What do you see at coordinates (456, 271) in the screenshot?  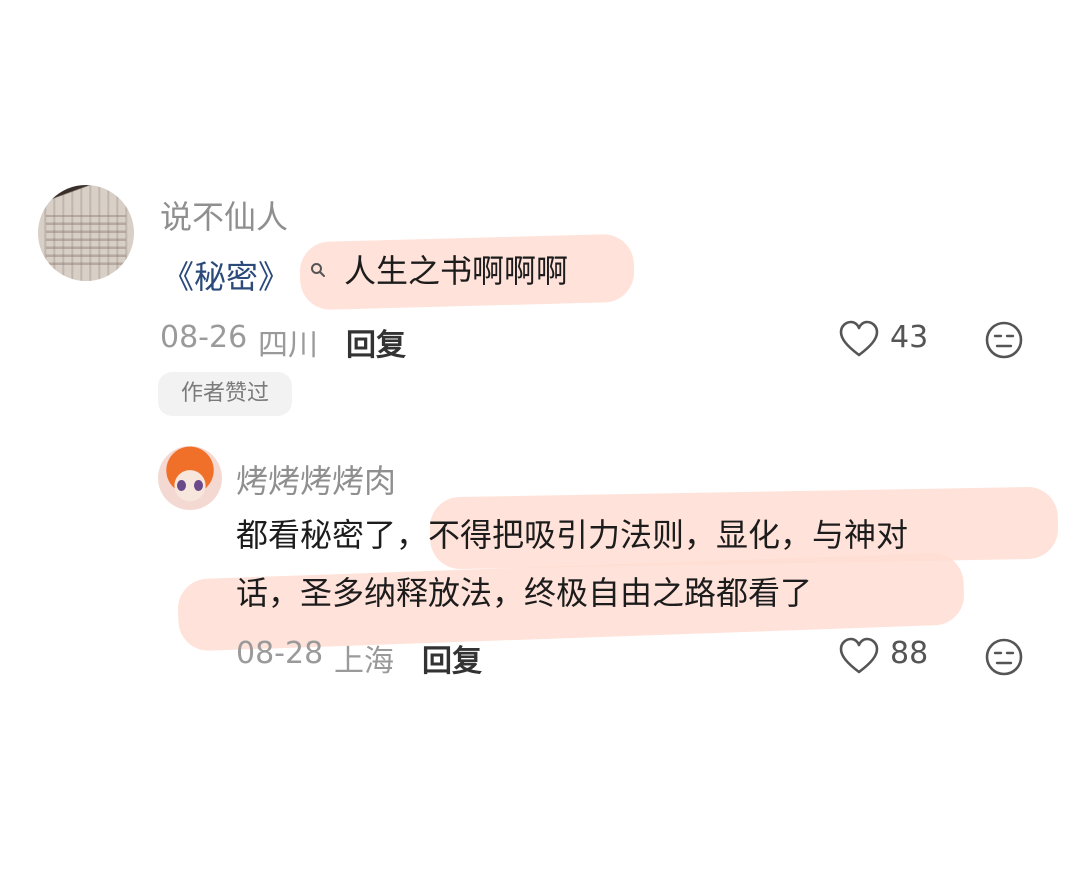 I see `comment-text: 人生之书啊啊啊` at bounding box center [456, 271].